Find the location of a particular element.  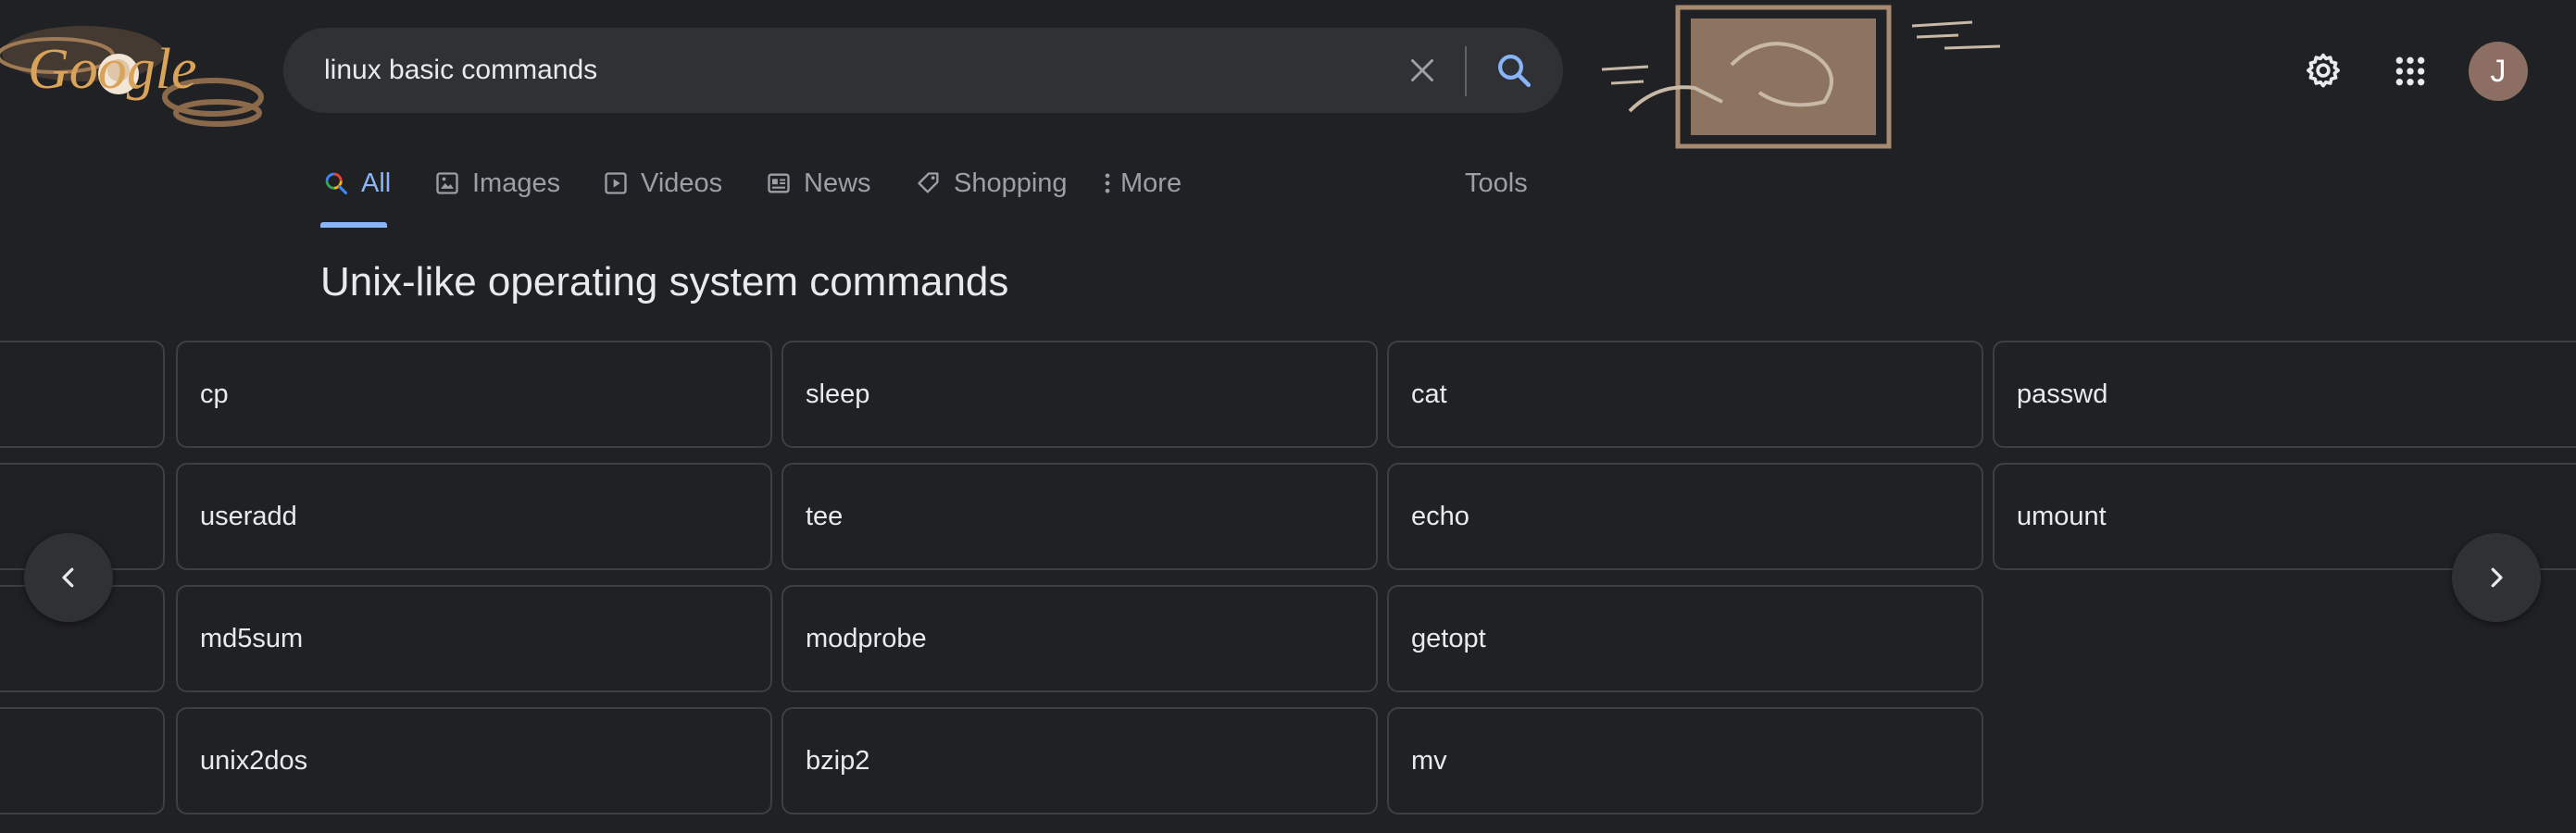

command-card: cp is located at coordinates (474, 395).